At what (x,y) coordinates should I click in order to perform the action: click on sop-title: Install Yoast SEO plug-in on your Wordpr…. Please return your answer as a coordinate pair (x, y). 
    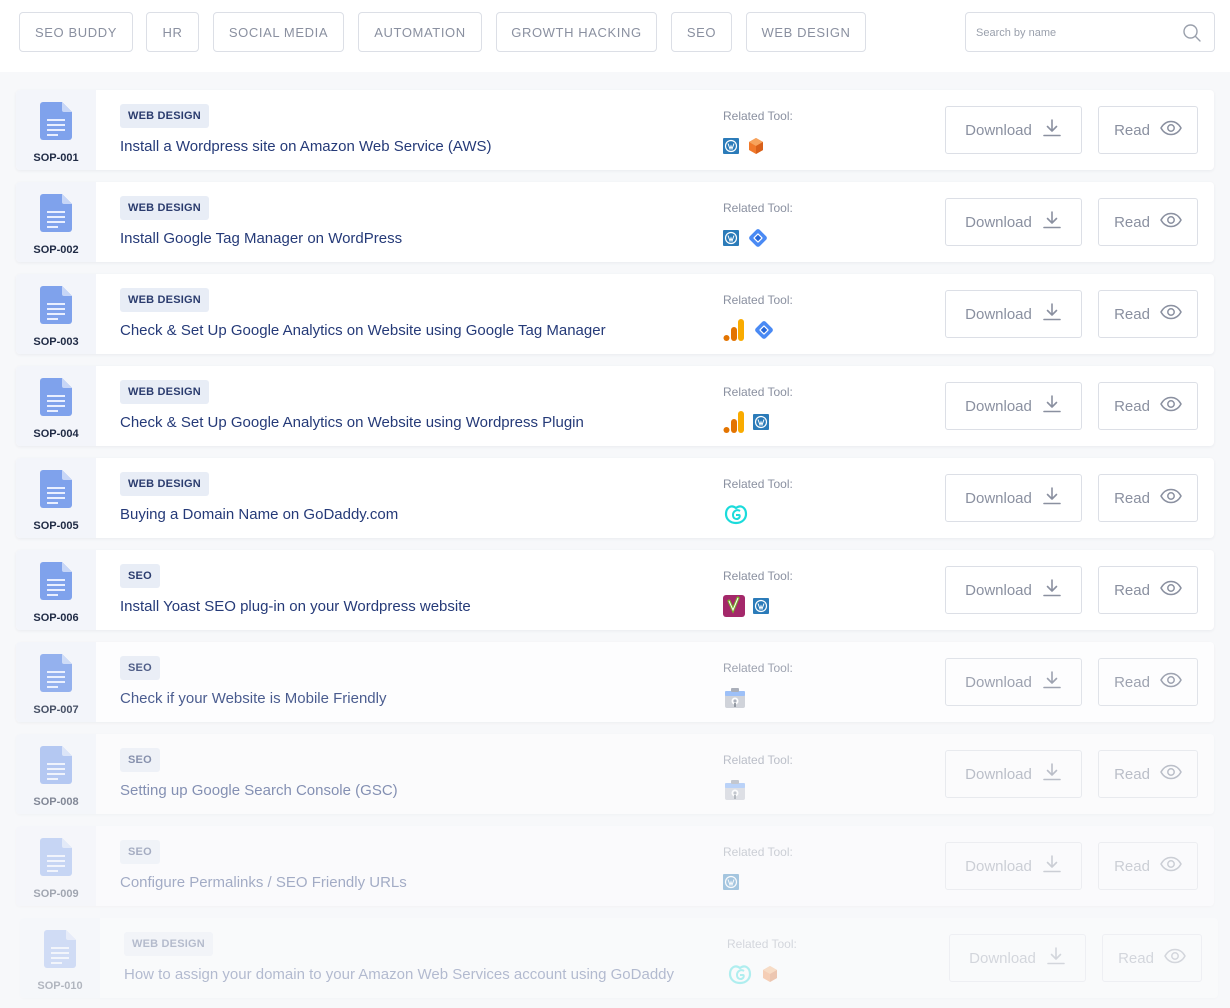
    Looking at the image, I should click on (295, 606).